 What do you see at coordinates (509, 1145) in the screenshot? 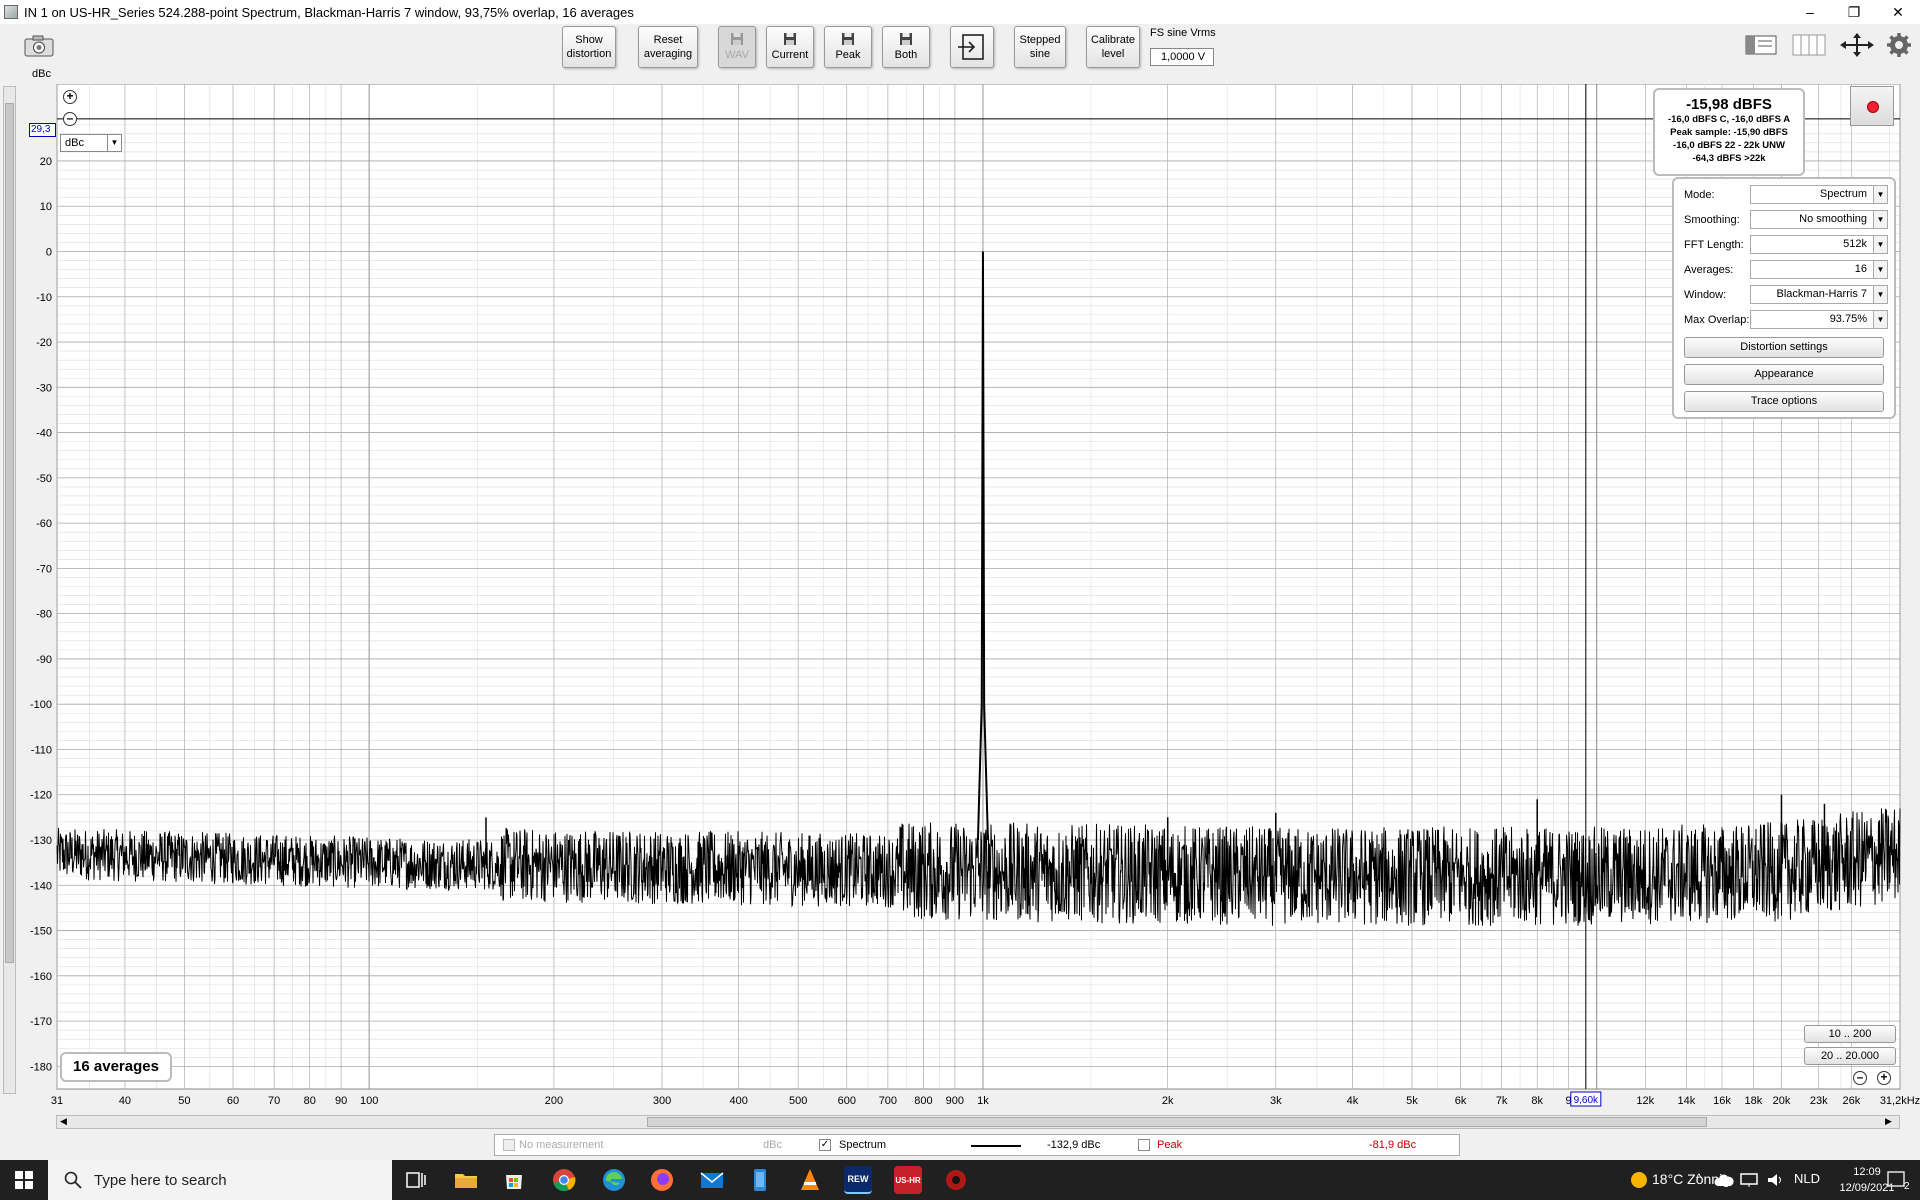
I see `no-measurement-checkbox` at bounding box center [509, 1145].